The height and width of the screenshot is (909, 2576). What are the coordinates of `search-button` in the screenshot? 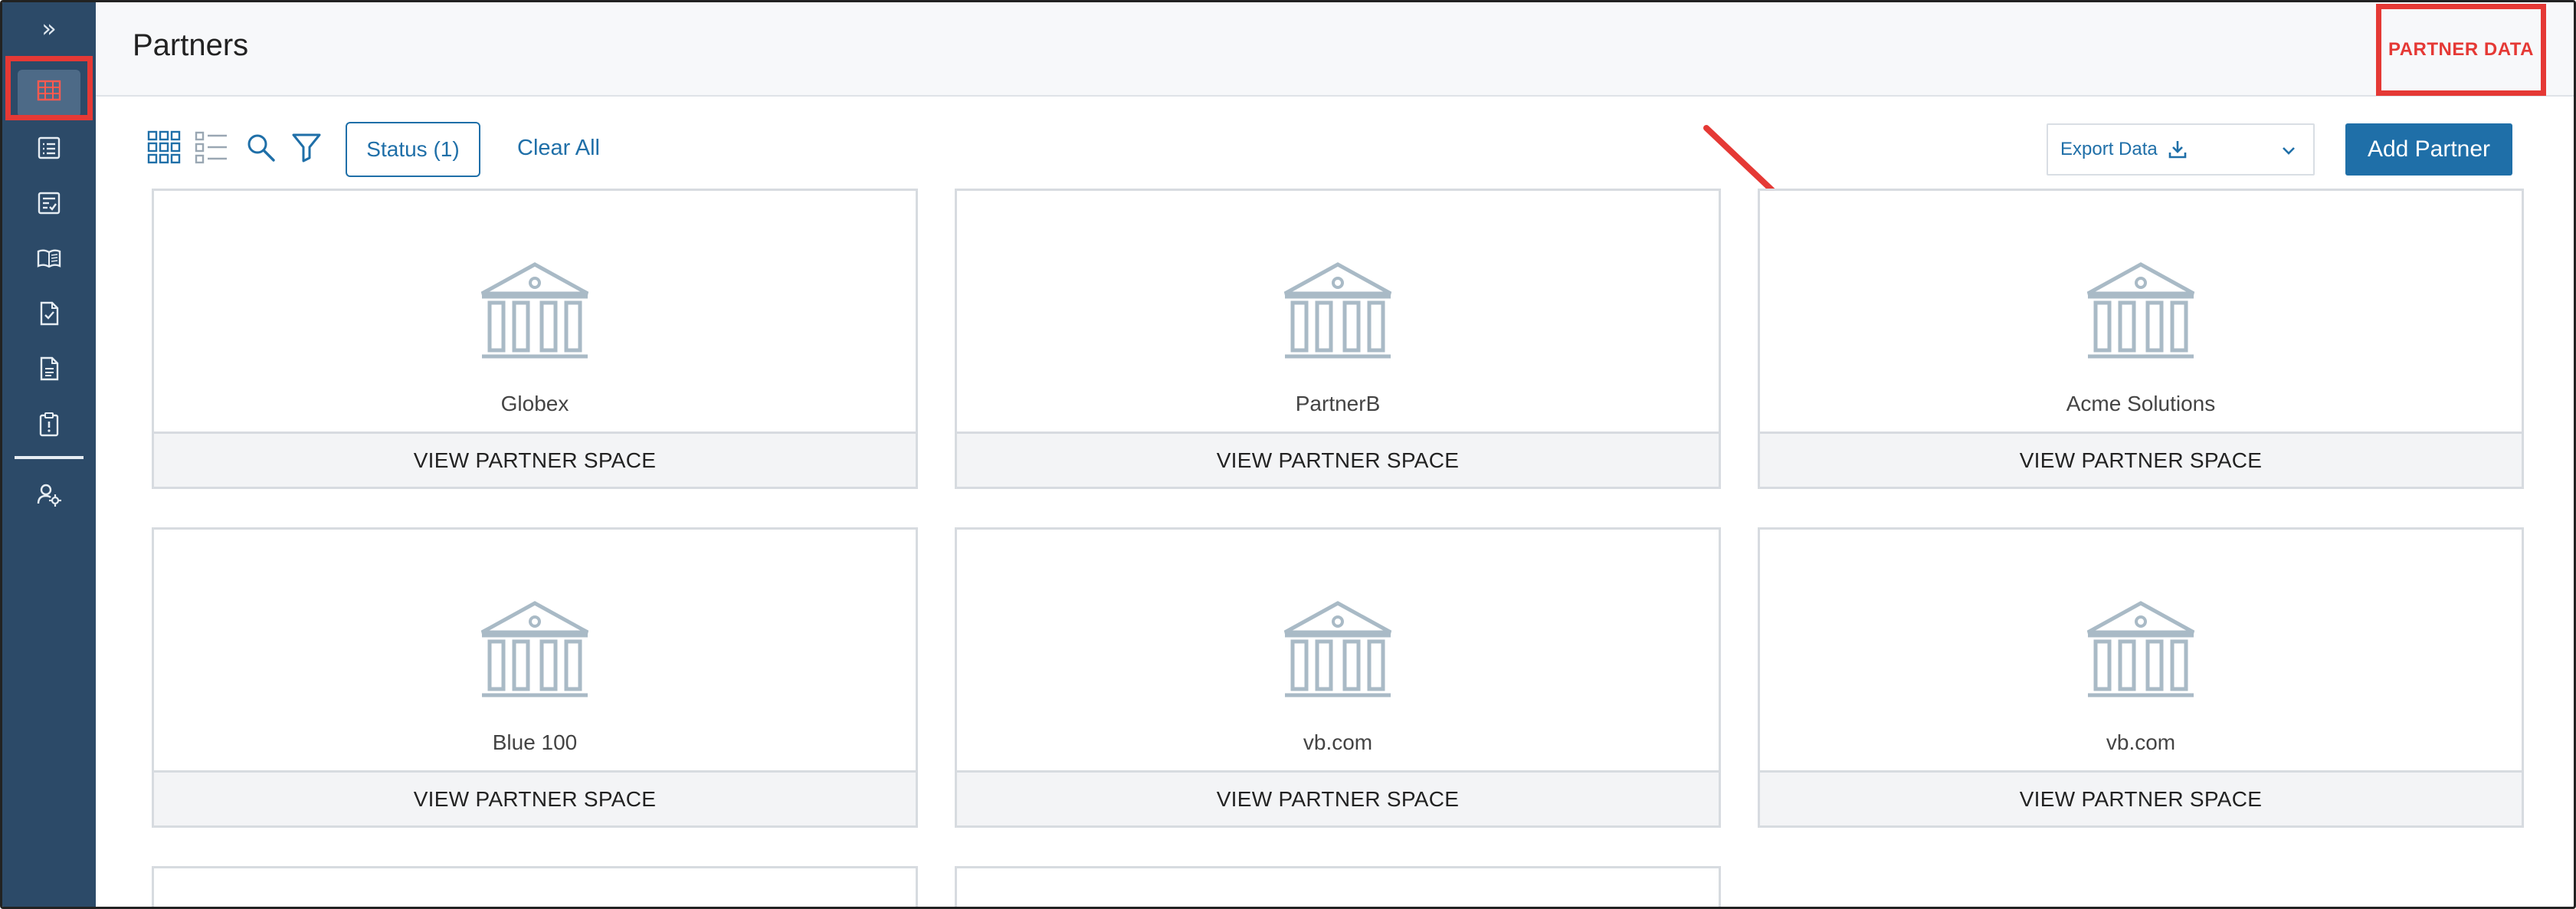 It's located at (260, 147).